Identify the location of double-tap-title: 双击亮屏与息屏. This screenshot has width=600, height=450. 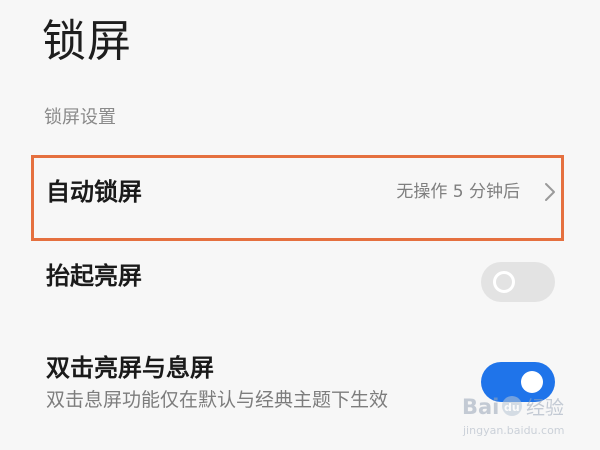
(130, 368).